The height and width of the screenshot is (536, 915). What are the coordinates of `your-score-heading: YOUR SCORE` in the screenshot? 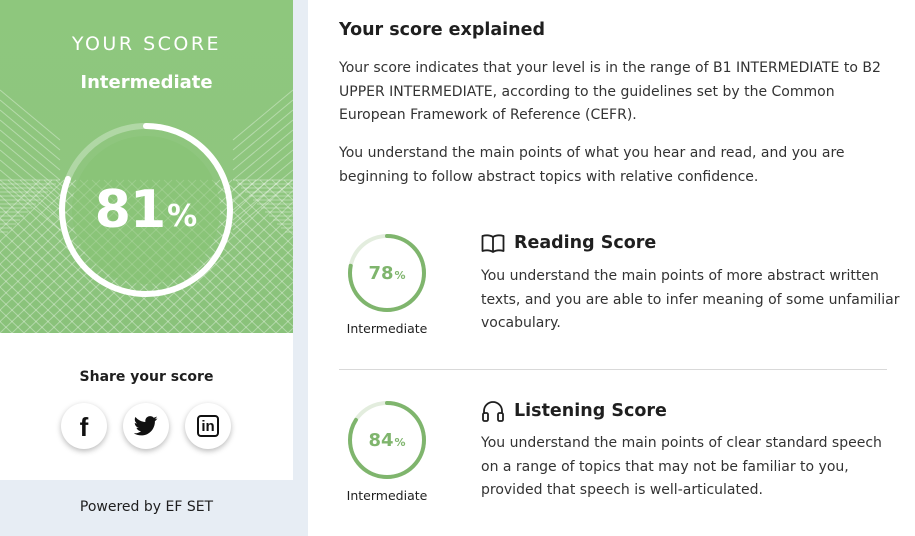 It's located at (146, 44).